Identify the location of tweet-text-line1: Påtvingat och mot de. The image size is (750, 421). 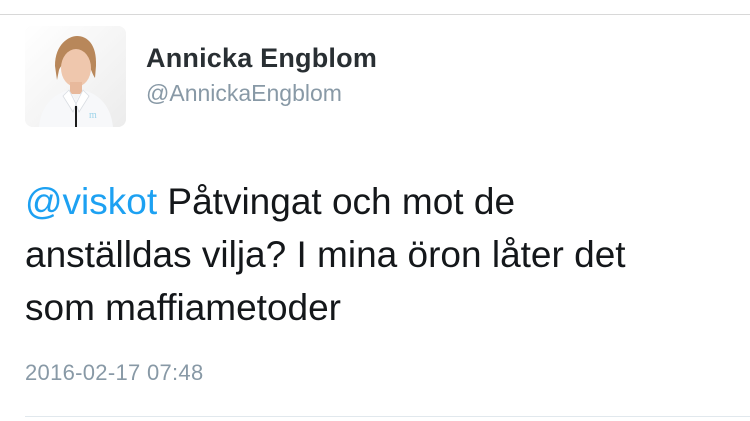
(336, 201).